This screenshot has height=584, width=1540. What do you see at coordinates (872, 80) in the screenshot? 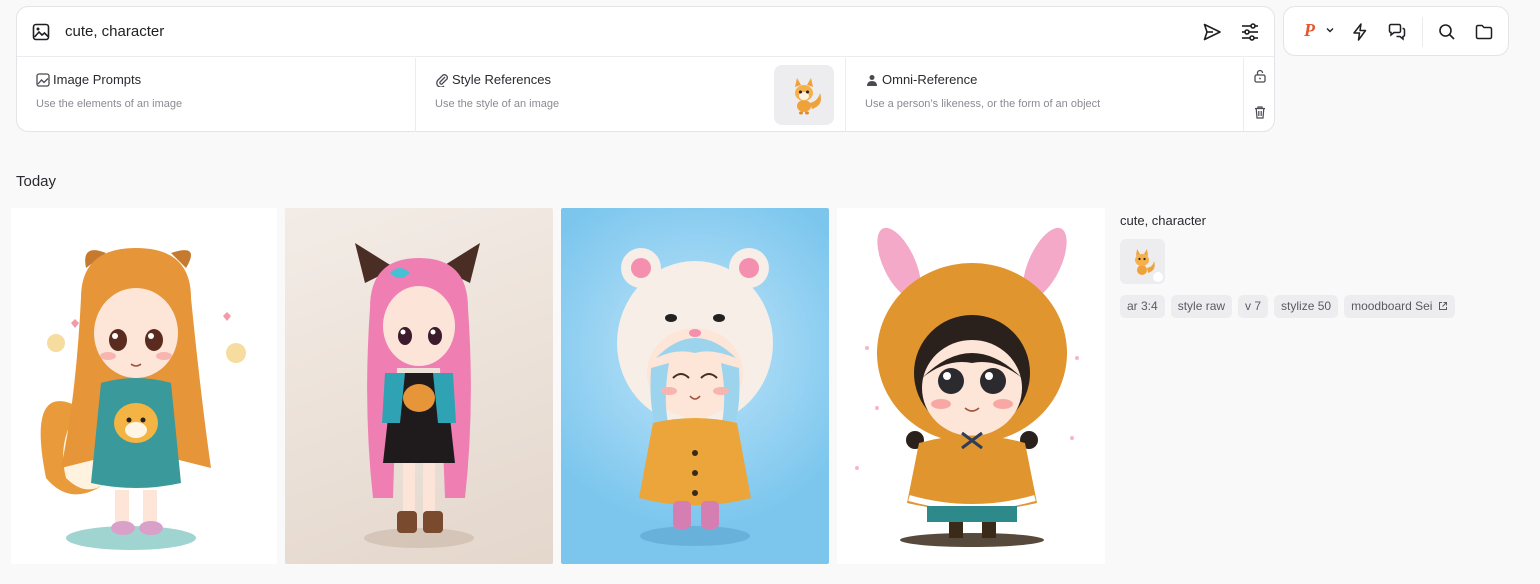
I see `person-icon` at bounding box center [872, 80].